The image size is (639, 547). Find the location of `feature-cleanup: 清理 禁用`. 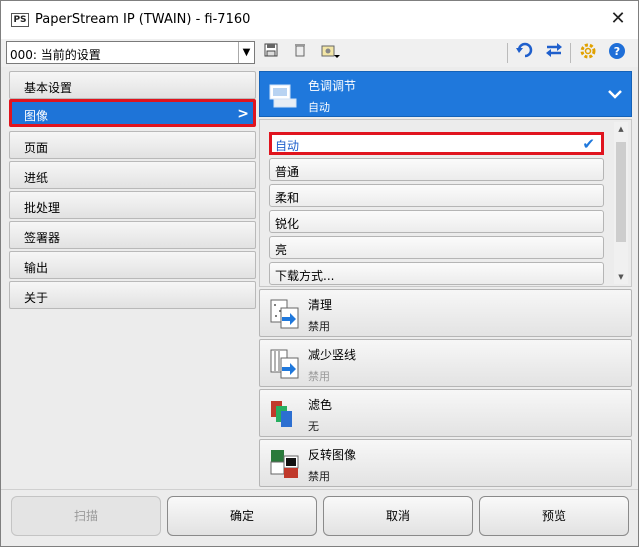

feature-cleanup: 清理 禁用 is located at coordinates (445, 313).